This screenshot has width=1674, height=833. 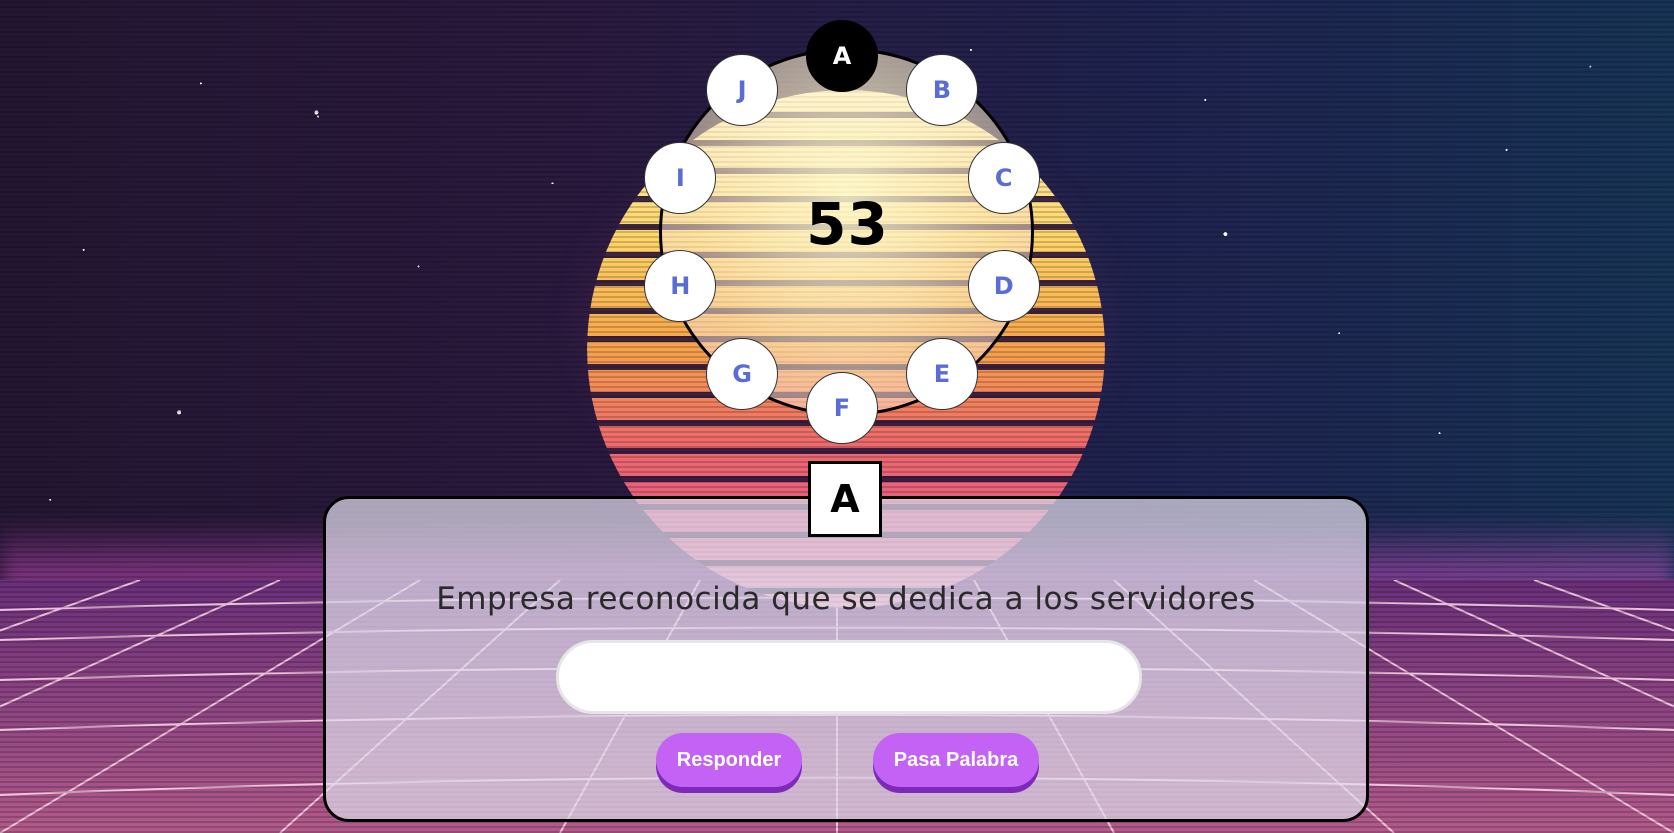 I want to click on rosco-letter-e: E, so click(x=941, y=374).